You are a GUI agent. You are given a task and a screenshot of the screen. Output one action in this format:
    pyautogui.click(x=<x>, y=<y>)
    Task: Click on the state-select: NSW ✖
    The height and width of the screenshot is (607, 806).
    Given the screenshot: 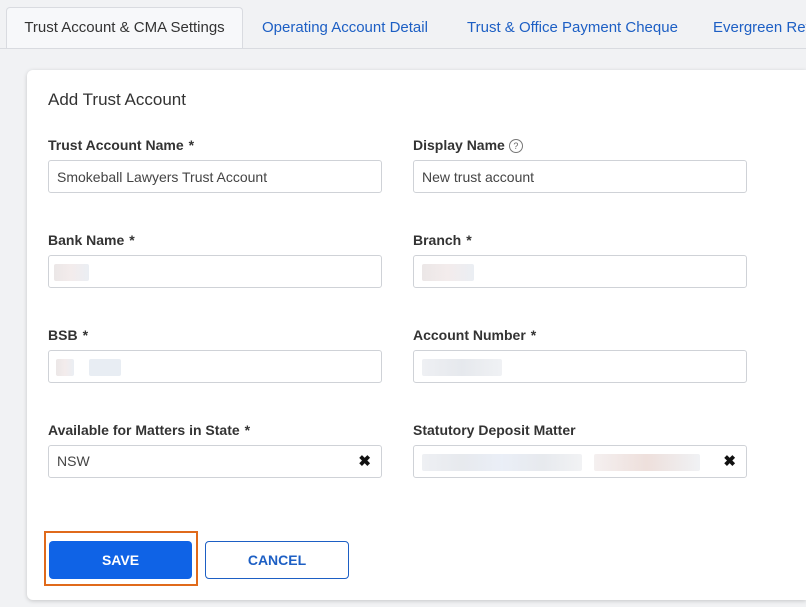 What is the action you would take?
    pyautogui.click(x=215, y=461)
    